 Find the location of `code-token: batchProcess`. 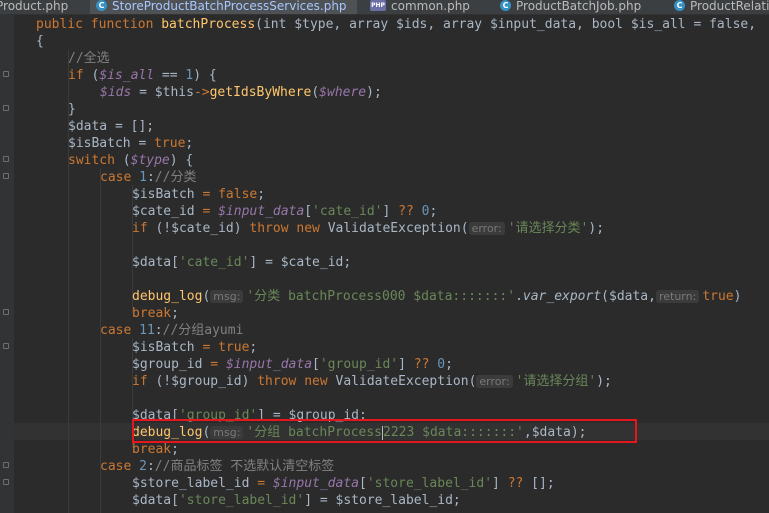

code-token: batchProcess is located at coordinates (208, 24).